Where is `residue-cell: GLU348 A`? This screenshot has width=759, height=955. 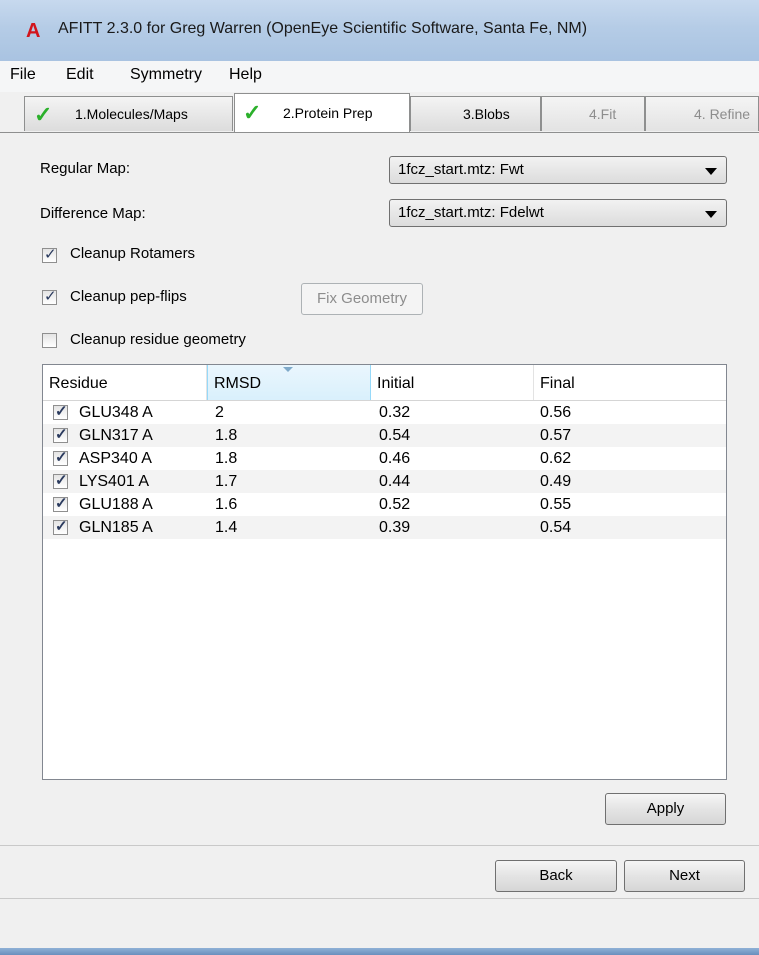
residue-cell: GLU348 A is located at coordinates (116, 412).